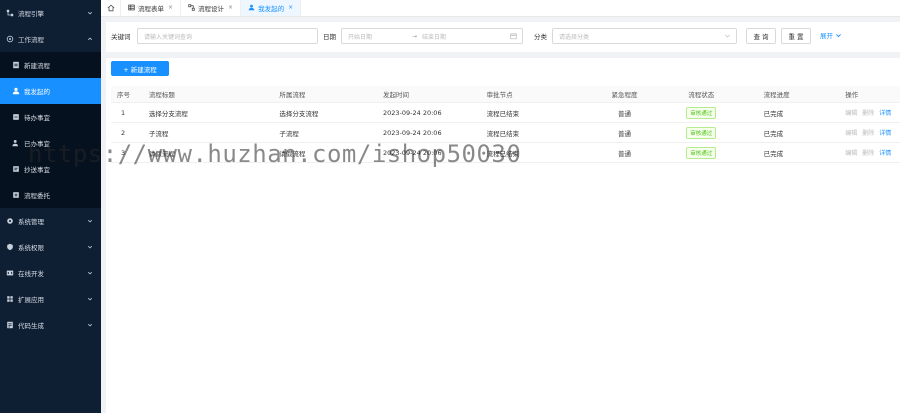 This screenshot has height=413, width=900. I want to click on sidebar-item-flow-engine: 流程引擎, so click(50, 13).